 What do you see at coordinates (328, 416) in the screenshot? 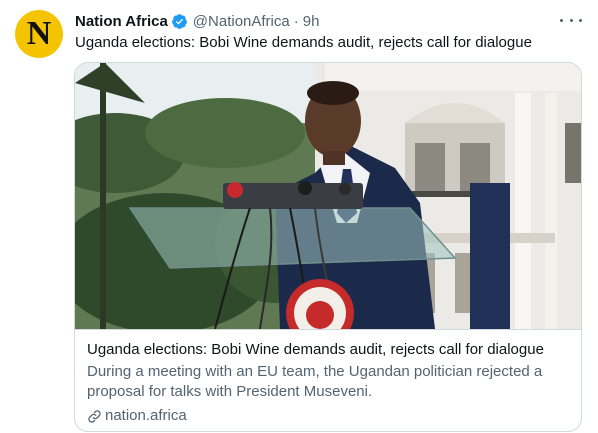
I see `card-domain-row: nation.africa` at bounding box center [328, 416].